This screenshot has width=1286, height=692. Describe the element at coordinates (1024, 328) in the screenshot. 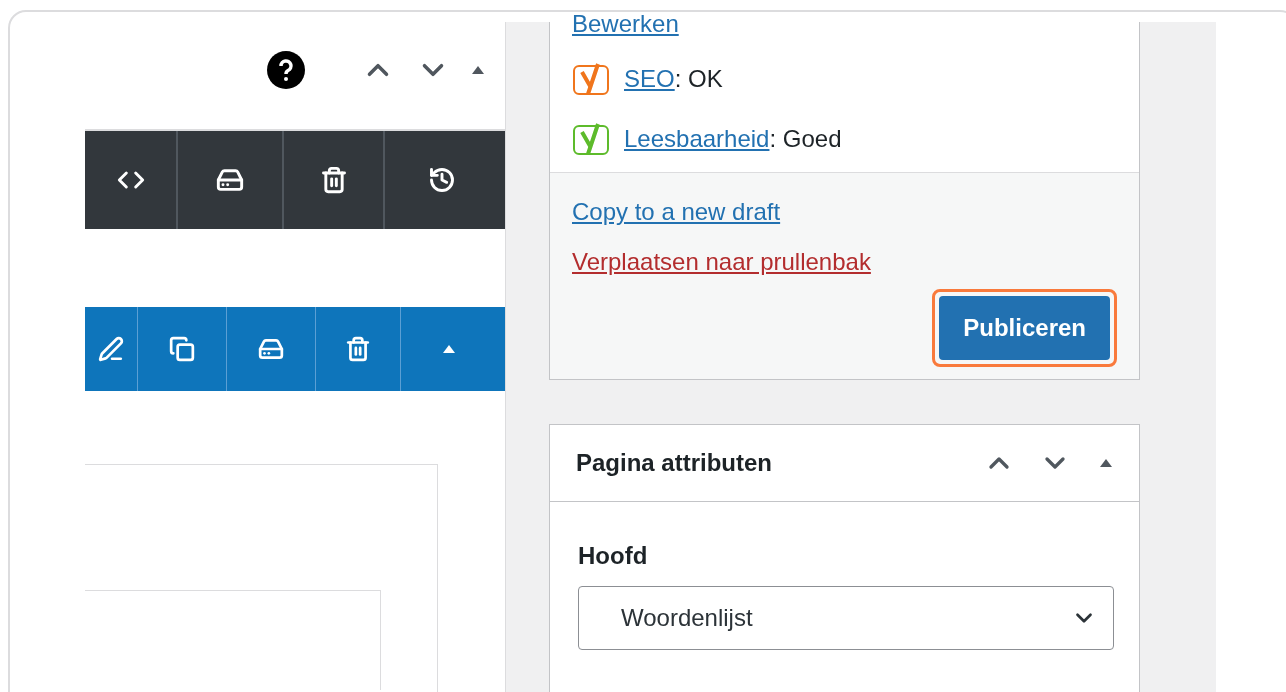

I see `publish-button: Publiceren` at that location.